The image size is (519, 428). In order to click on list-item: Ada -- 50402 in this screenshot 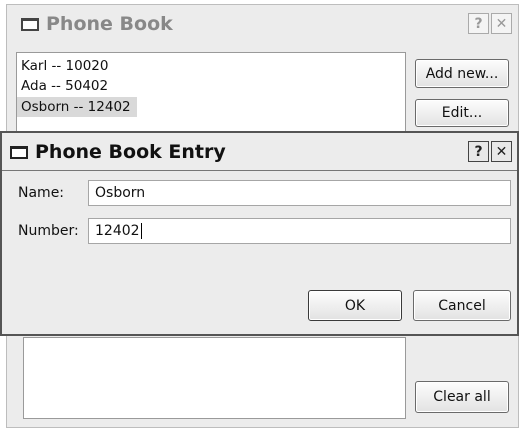, I will do `click(211, 86)`.